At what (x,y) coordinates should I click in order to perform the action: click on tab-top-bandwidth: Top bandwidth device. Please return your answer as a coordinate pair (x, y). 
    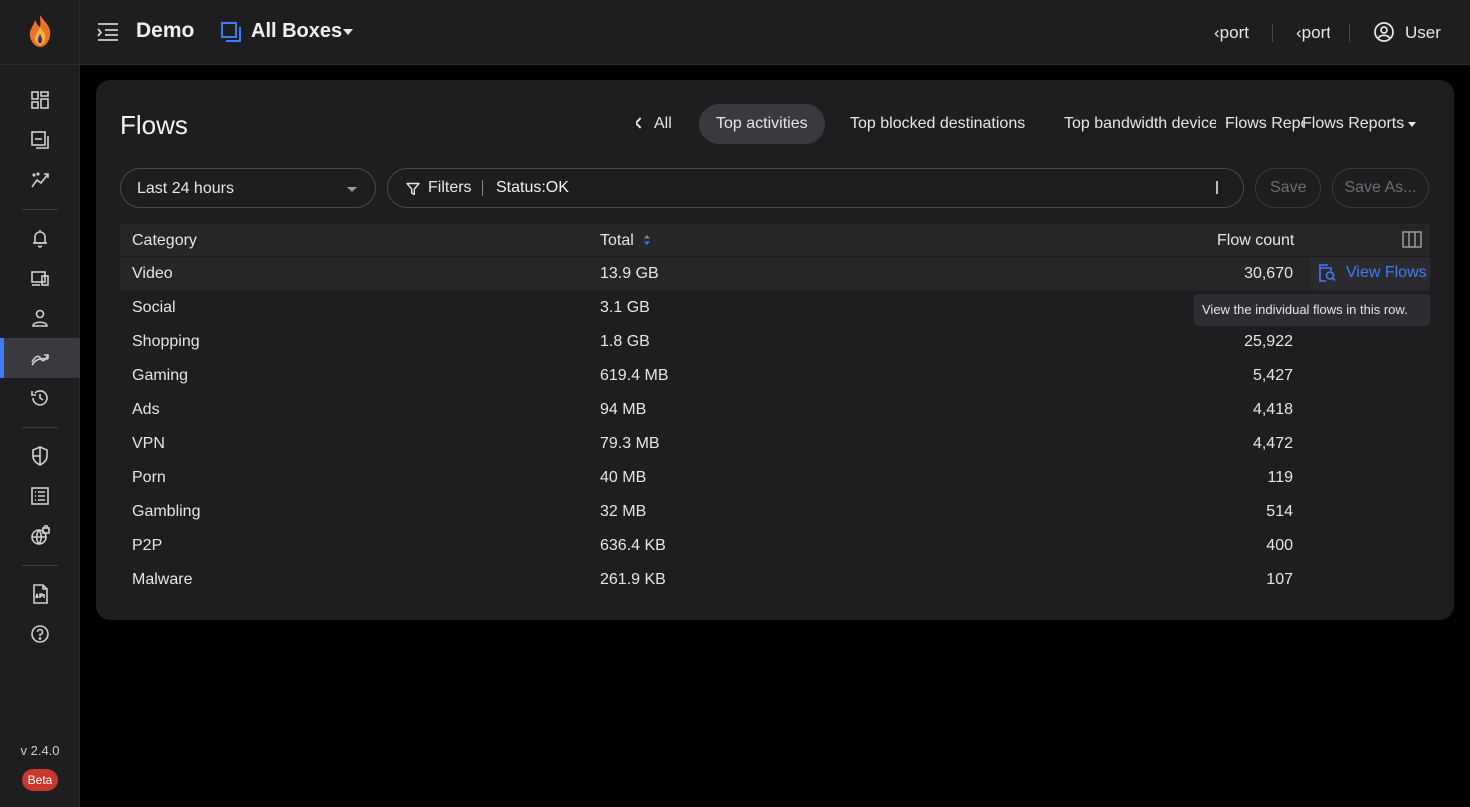
    Looking at the image, I should click on (1140, 124).